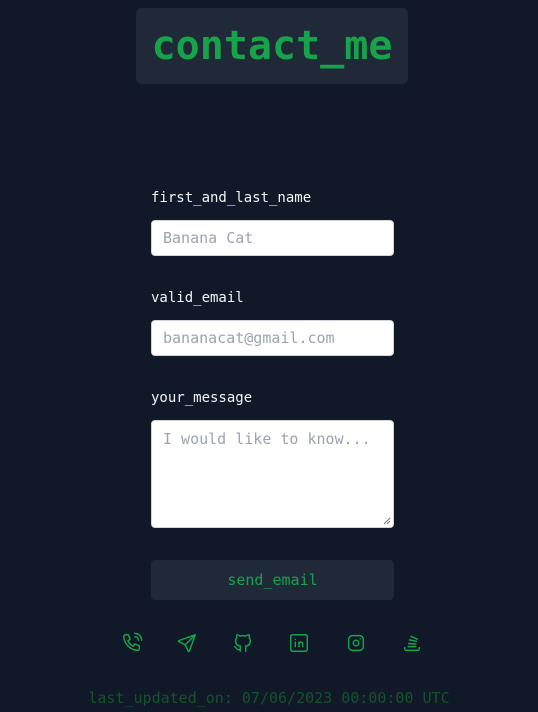  What do you see at coordinates (187, 643) in the screenshot?
I see `send-icon` at bounding box center [187, 643].